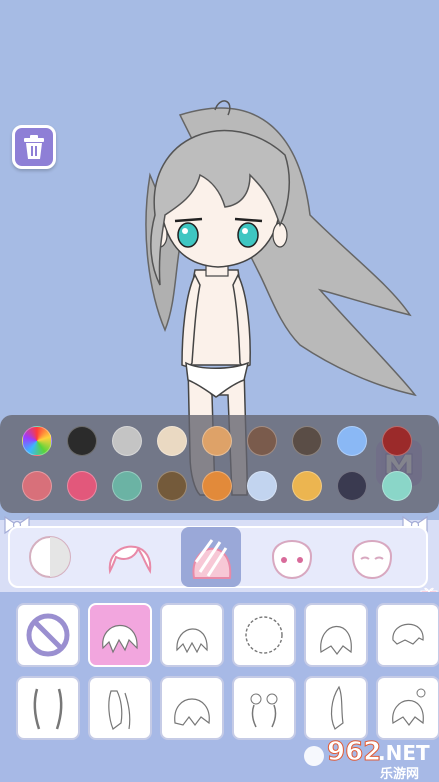 Image resolution: width=439 pixels, height=782 pixels. I want to click on watermark-suffix: .NET, so click(404, 753).